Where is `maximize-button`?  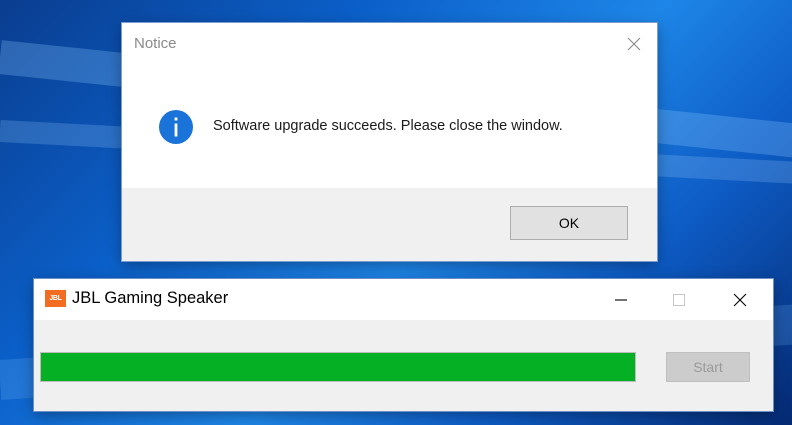 maximize-button is located at coordinates (679, 299).